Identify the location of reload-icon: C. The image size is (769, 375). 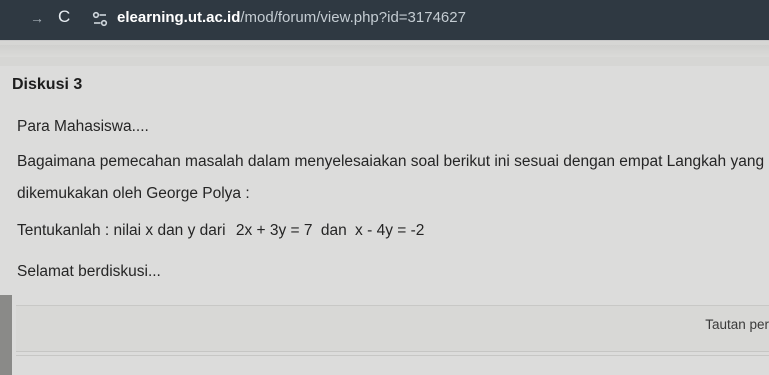
(64, 17).